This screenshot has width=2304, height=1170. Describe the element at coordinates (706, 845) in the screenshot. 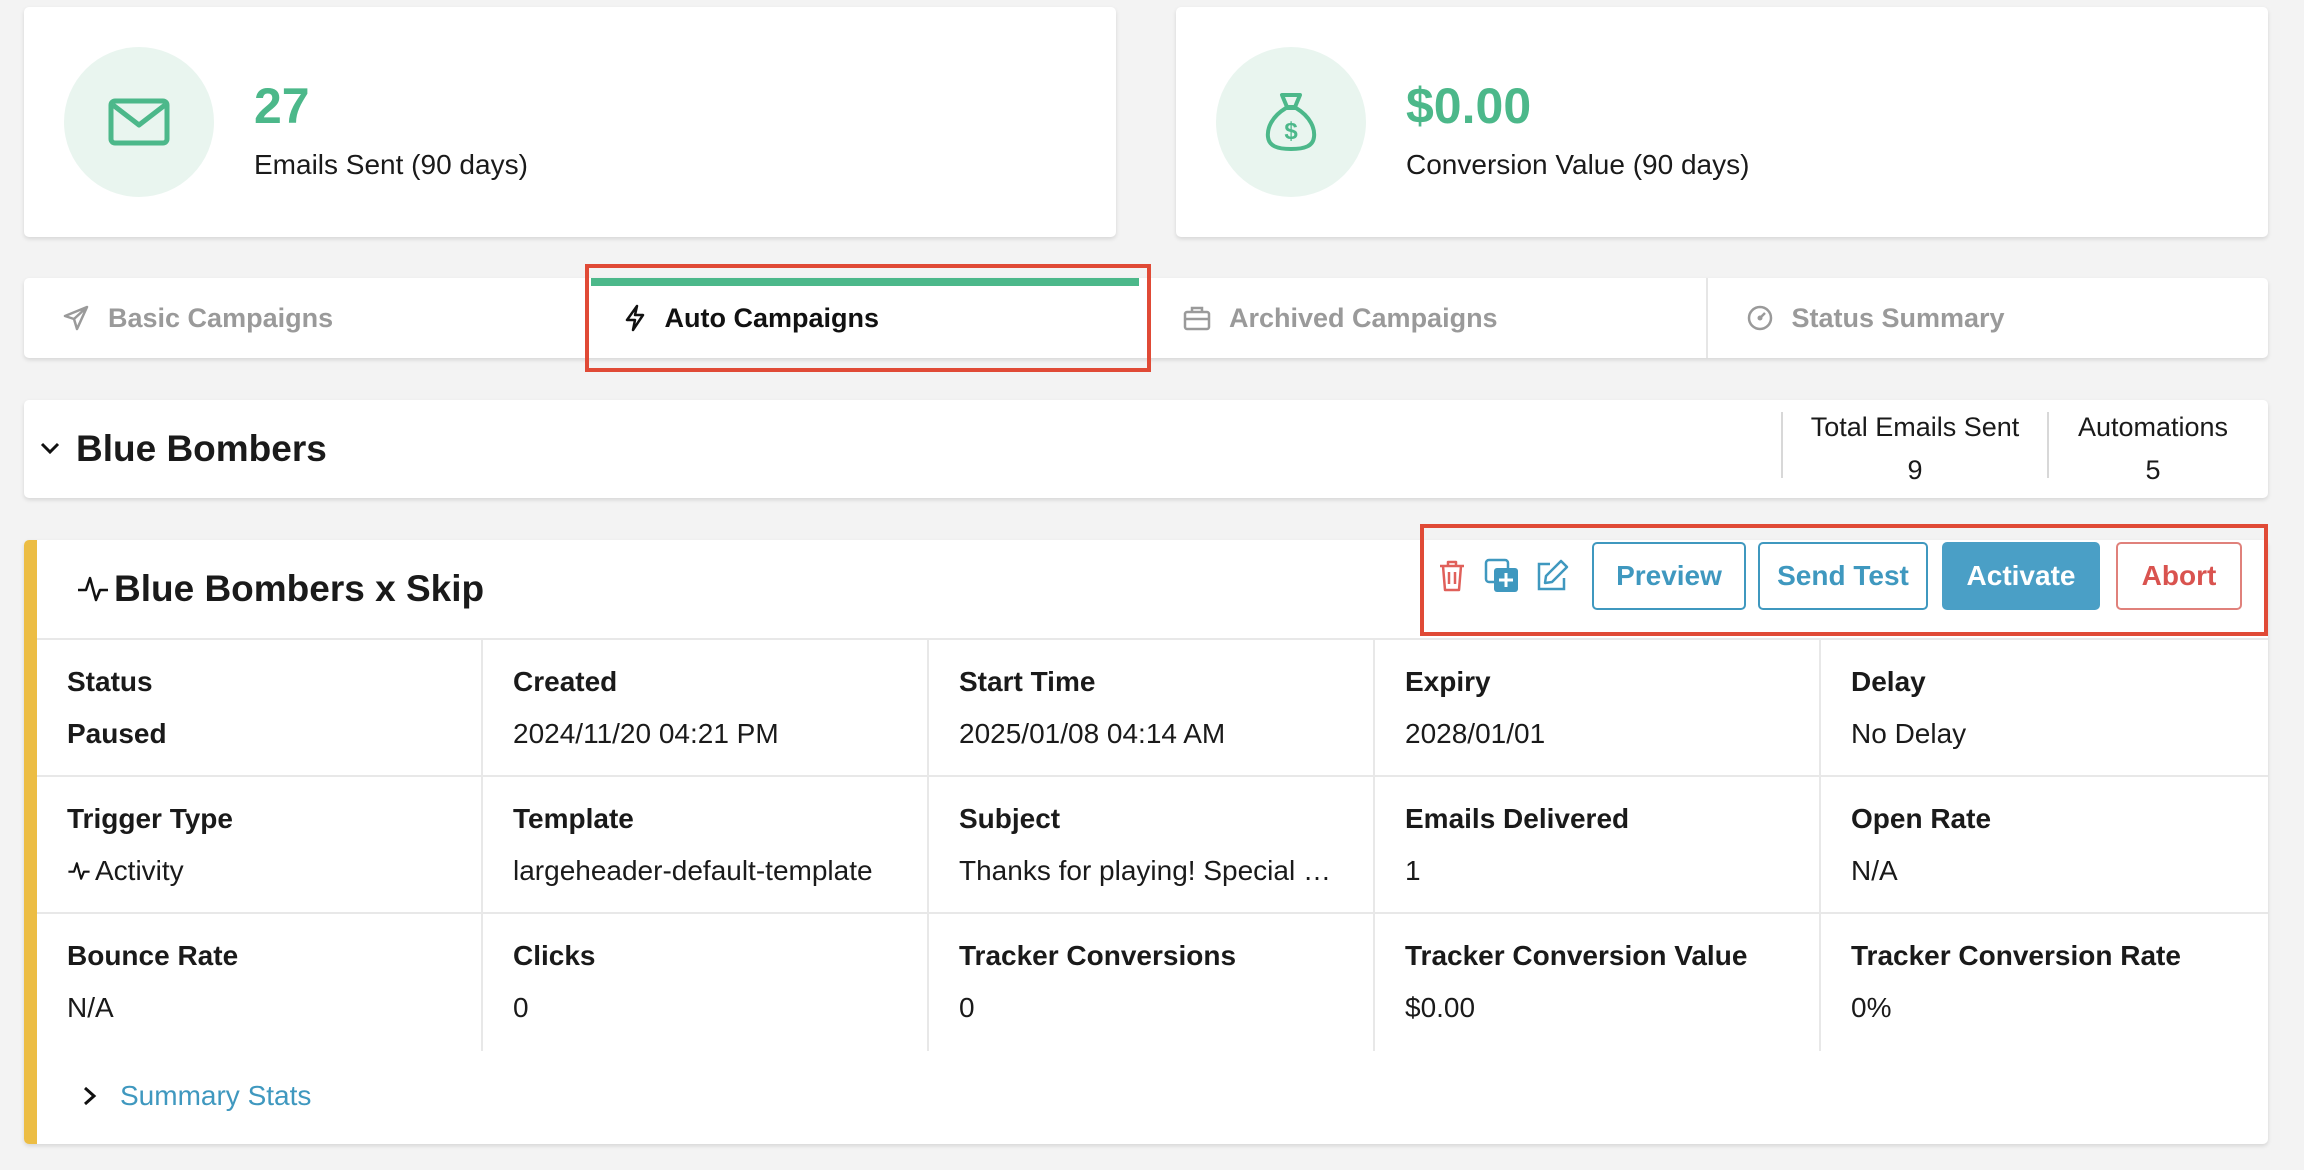

I see `field-template: Template largeheader-default-template` at that location.